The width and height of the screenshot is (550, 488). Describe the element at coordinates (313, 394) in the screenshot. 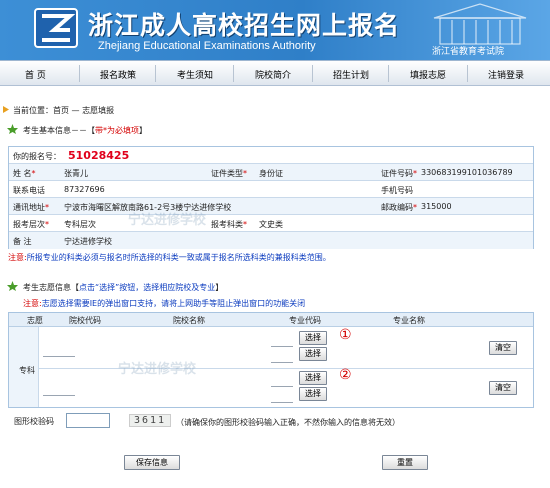

I see `select-button-4: 选择` at that location.